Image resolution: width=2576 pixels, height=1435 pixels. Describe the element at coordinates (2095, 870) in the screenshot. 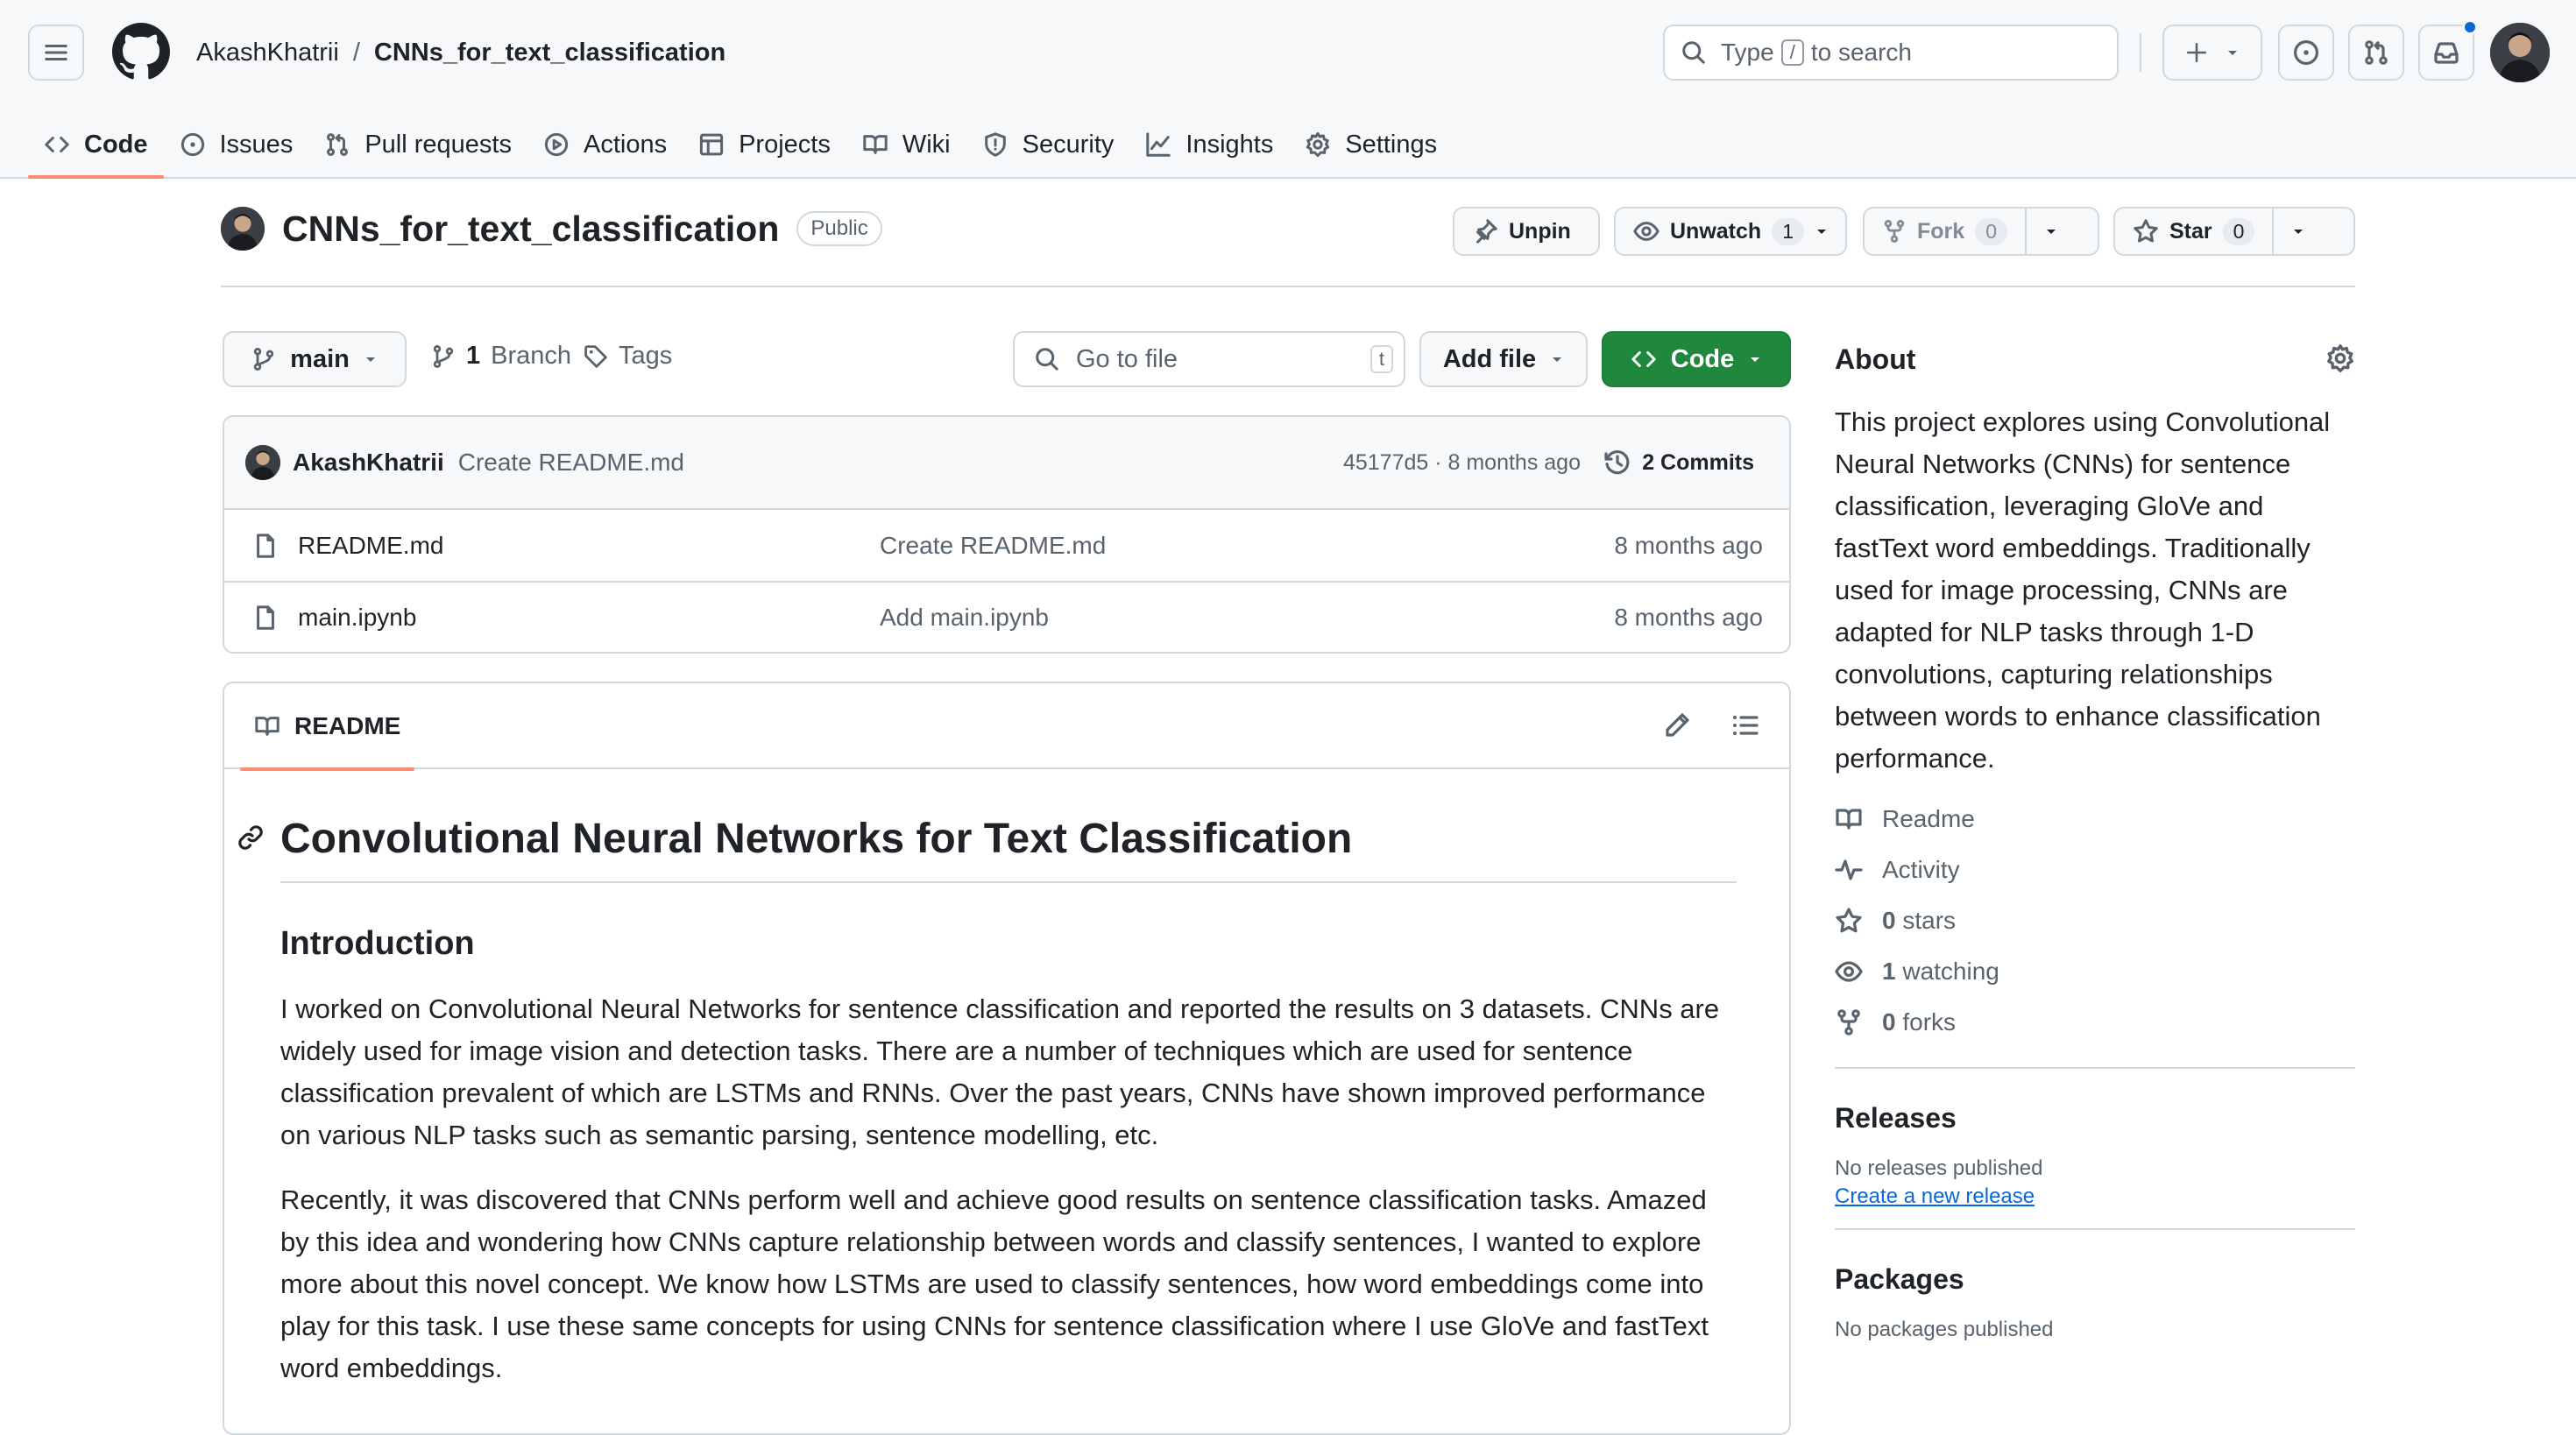

I see `activity-link: Activity` at that location.